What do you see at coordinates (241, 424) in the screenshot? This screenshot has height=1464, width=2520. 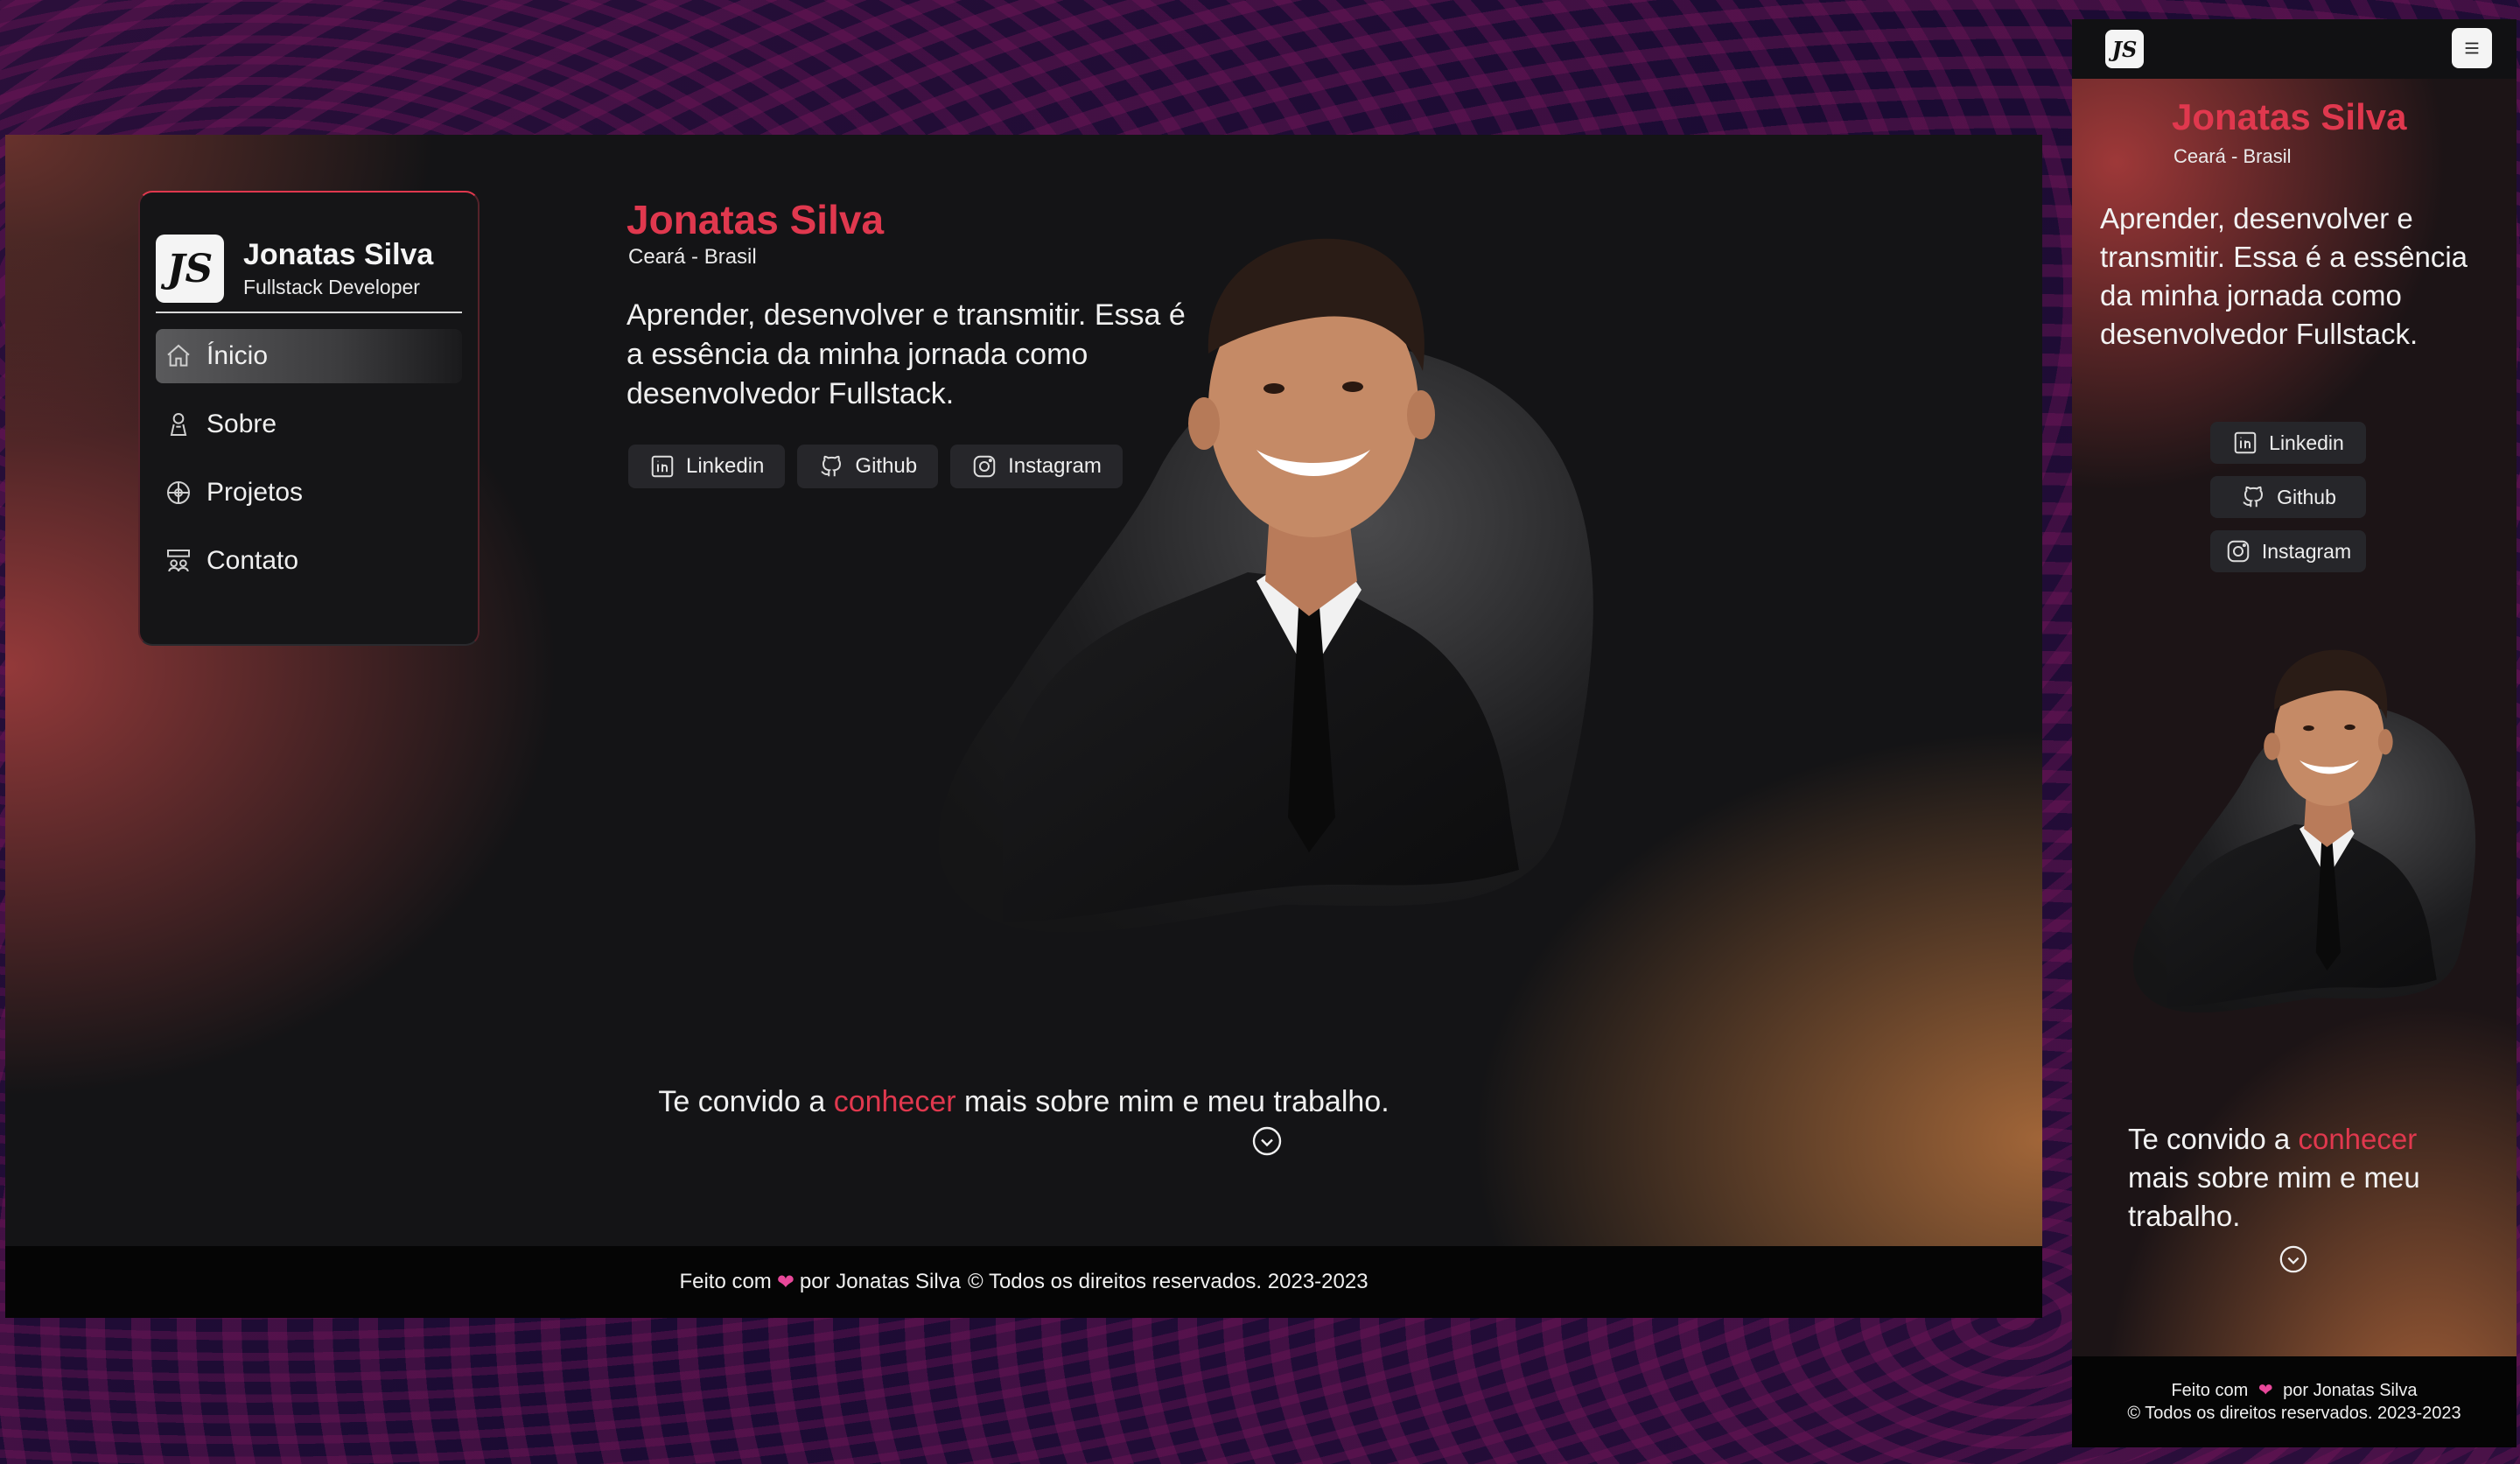 I see `sidebar-item-label: Sobre` at bounding box center [241, 424].